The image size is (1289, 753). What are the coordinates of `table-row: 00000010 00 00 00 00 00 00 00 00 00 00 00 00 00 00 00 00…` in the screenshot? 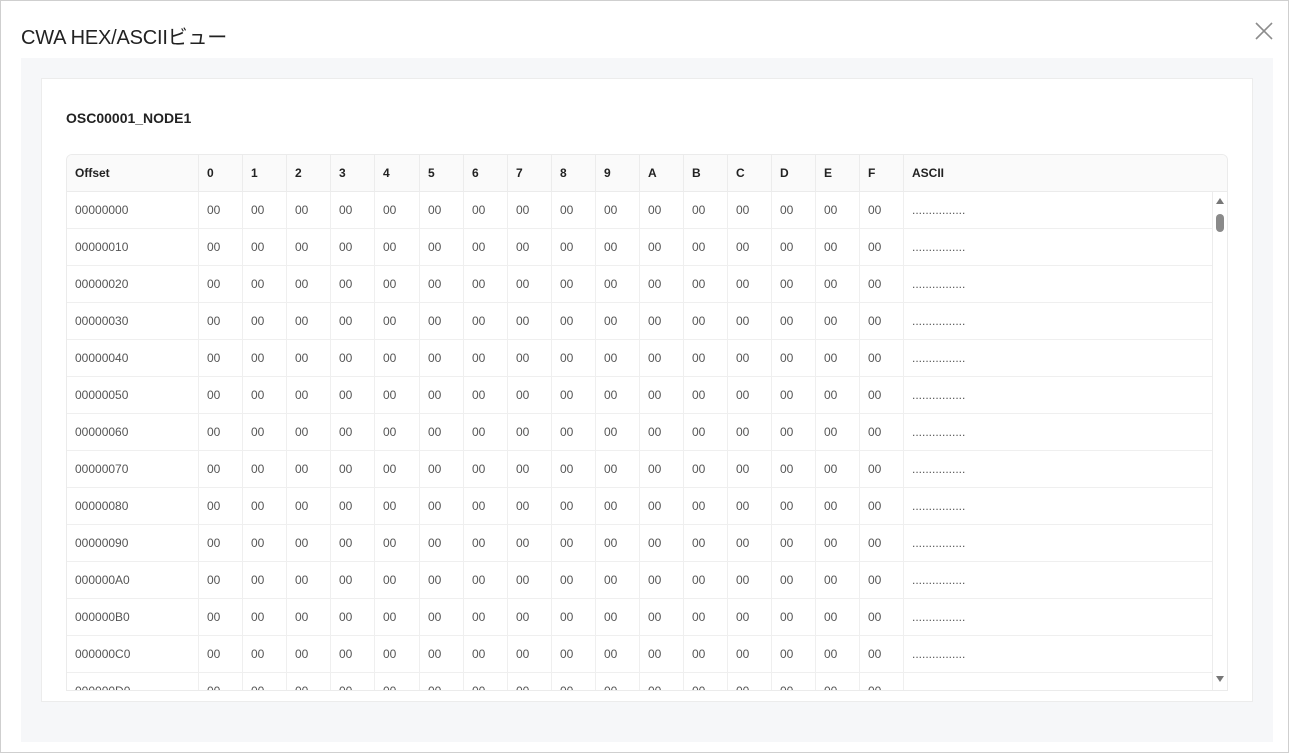 It's located at (639, 247).